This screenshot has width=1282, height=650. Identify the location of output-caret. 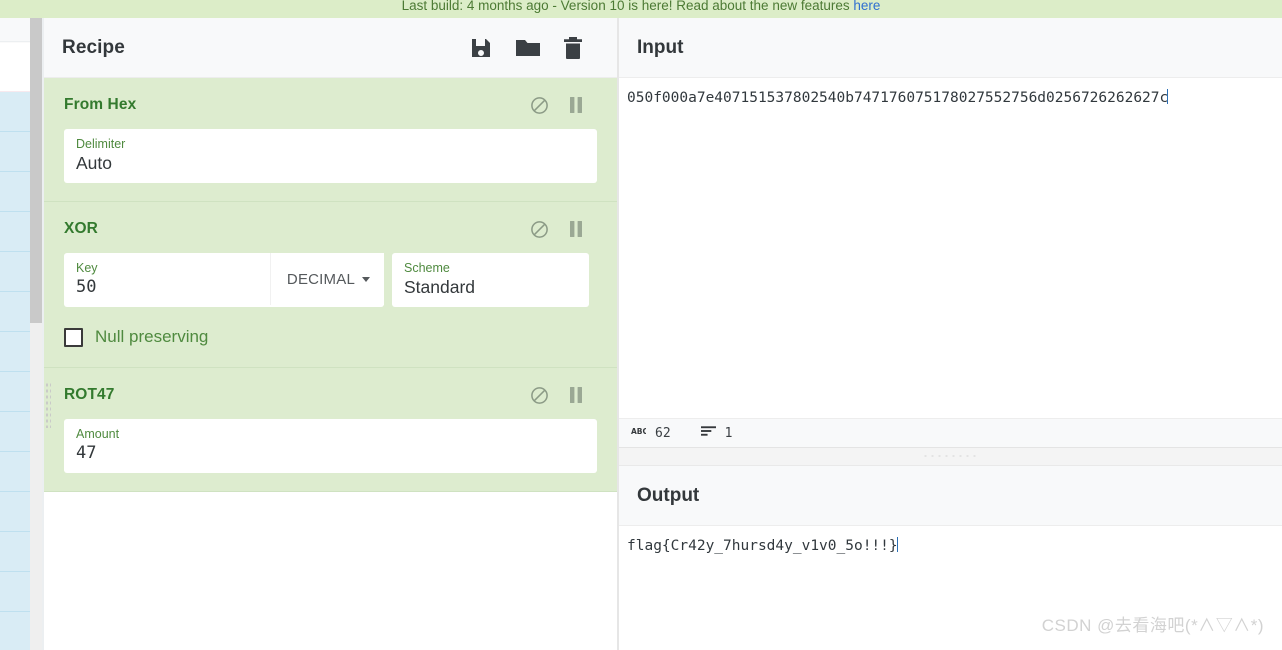
(897, 544).